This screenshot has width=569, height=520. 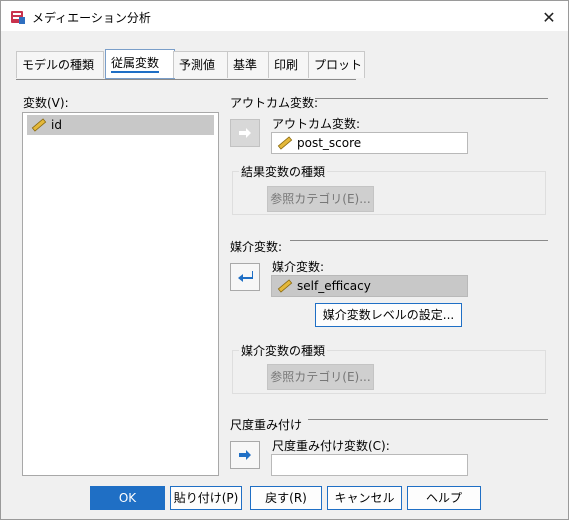 I want to click on weight-divider, so click(x=428, y=419).